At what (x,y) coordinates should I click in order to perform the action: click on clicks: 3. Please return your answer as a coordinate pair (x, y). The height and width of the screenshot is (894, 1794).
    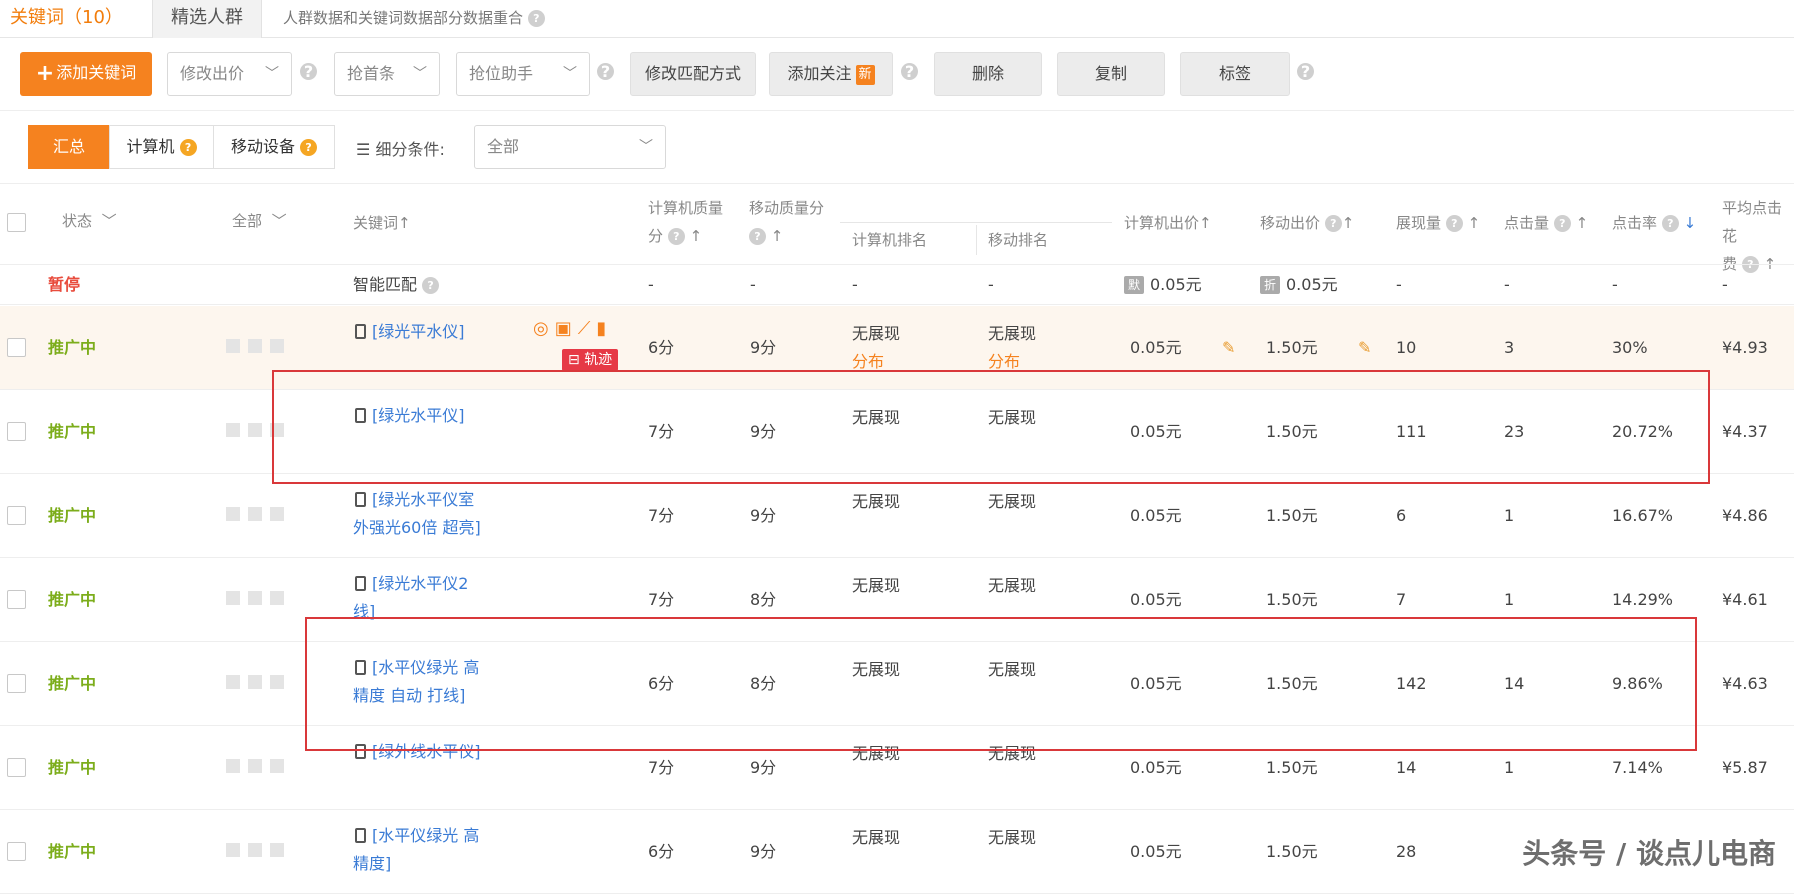
    Looking at the image, I should click on (1509, 347).